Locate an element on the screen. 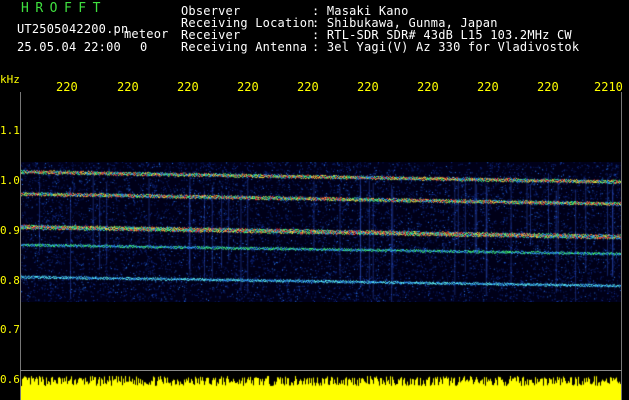 The height and width of the screenshot is (400, 629). y-tick-label: 0.7 is located at coordinates (10, 329).